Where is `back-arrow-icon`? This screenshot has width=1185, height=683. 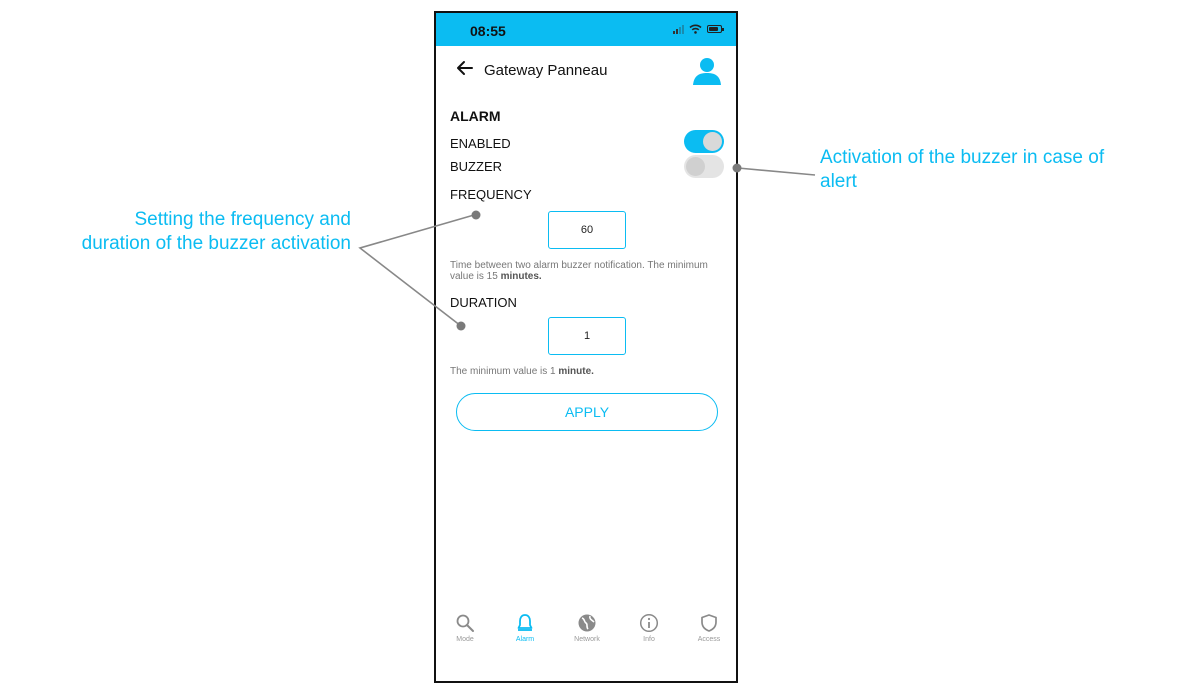
back-arrow-icon is located at coordinates (465, 68).